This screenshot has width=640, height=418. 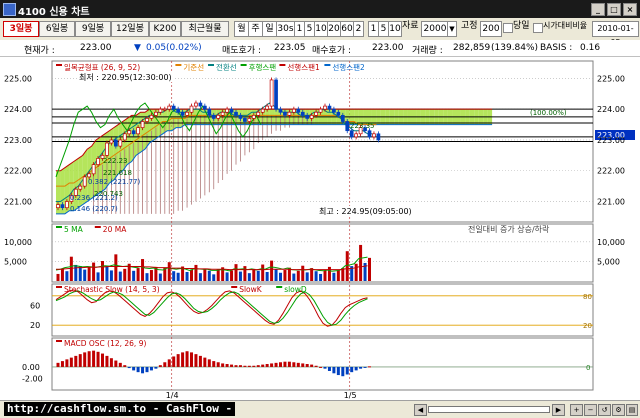 What do you see at coordinates (94, 198) in the screenshot?
I see `fib-label-2: 0.236 (221.2)` at bounding box center [94, 198].